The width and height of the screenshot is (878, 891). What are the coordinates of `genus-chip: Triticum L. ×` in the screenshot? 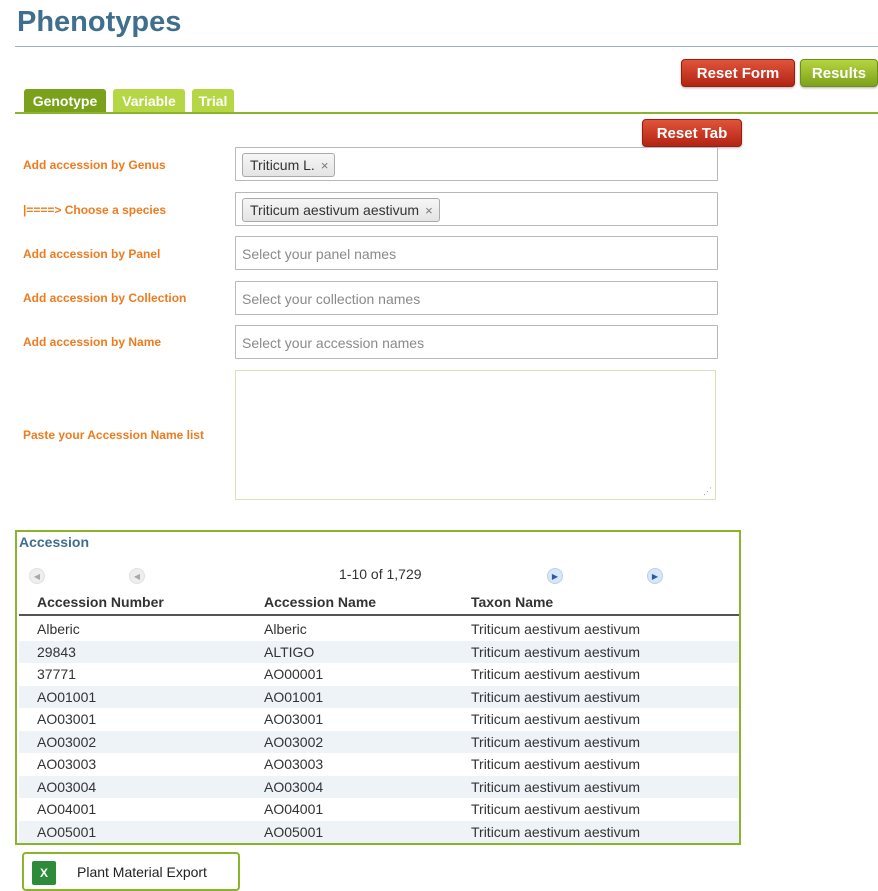 It's located at (289, 165).